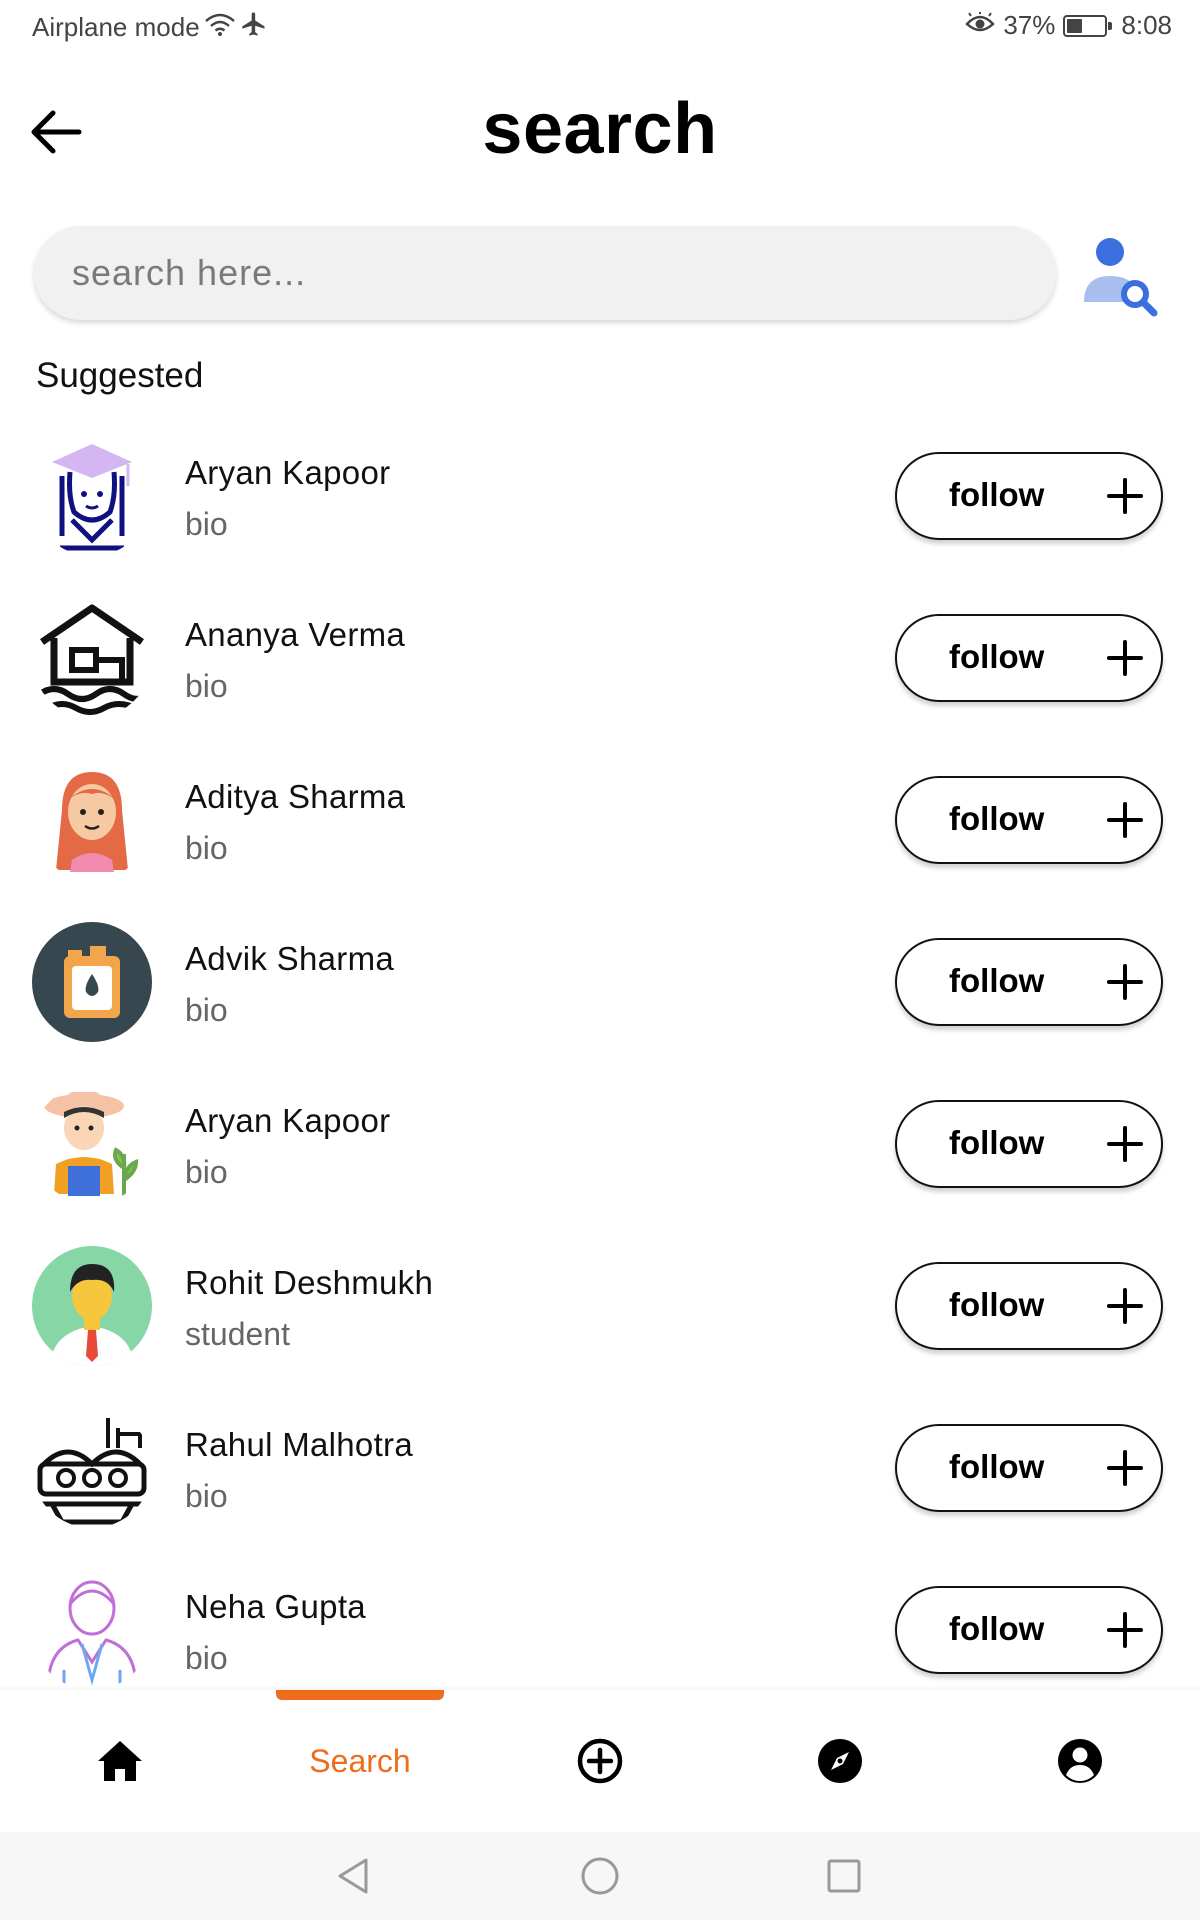  Describe the element at coordinates (600, 1321) in the screenshot. I see `user-row: Rohit Deshmukh student follow` at that location.